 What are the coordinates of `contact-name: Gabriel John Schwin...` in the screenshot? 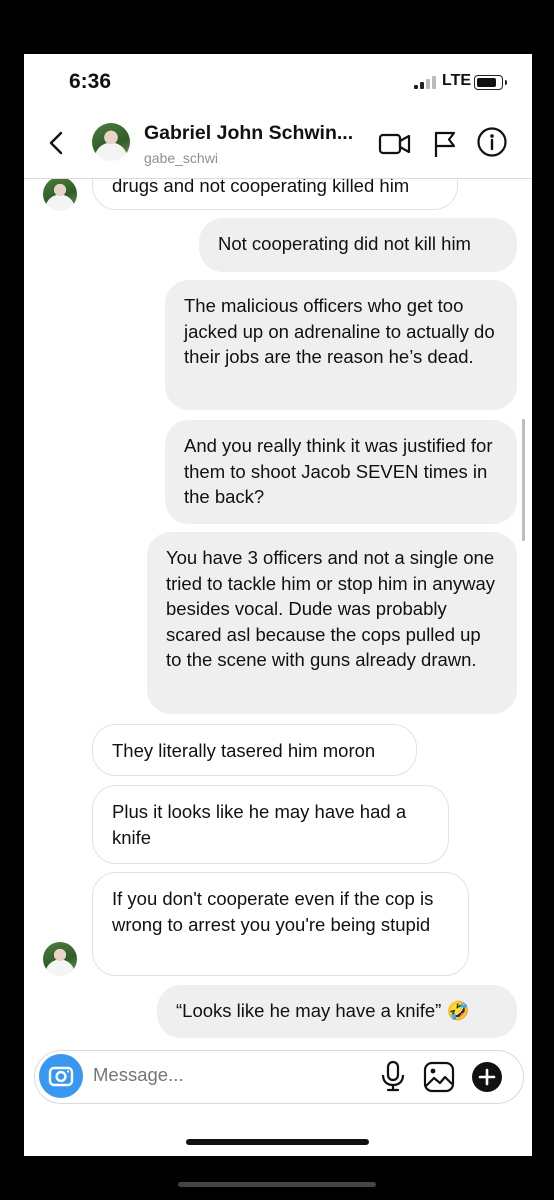 It's located at (248, 133).